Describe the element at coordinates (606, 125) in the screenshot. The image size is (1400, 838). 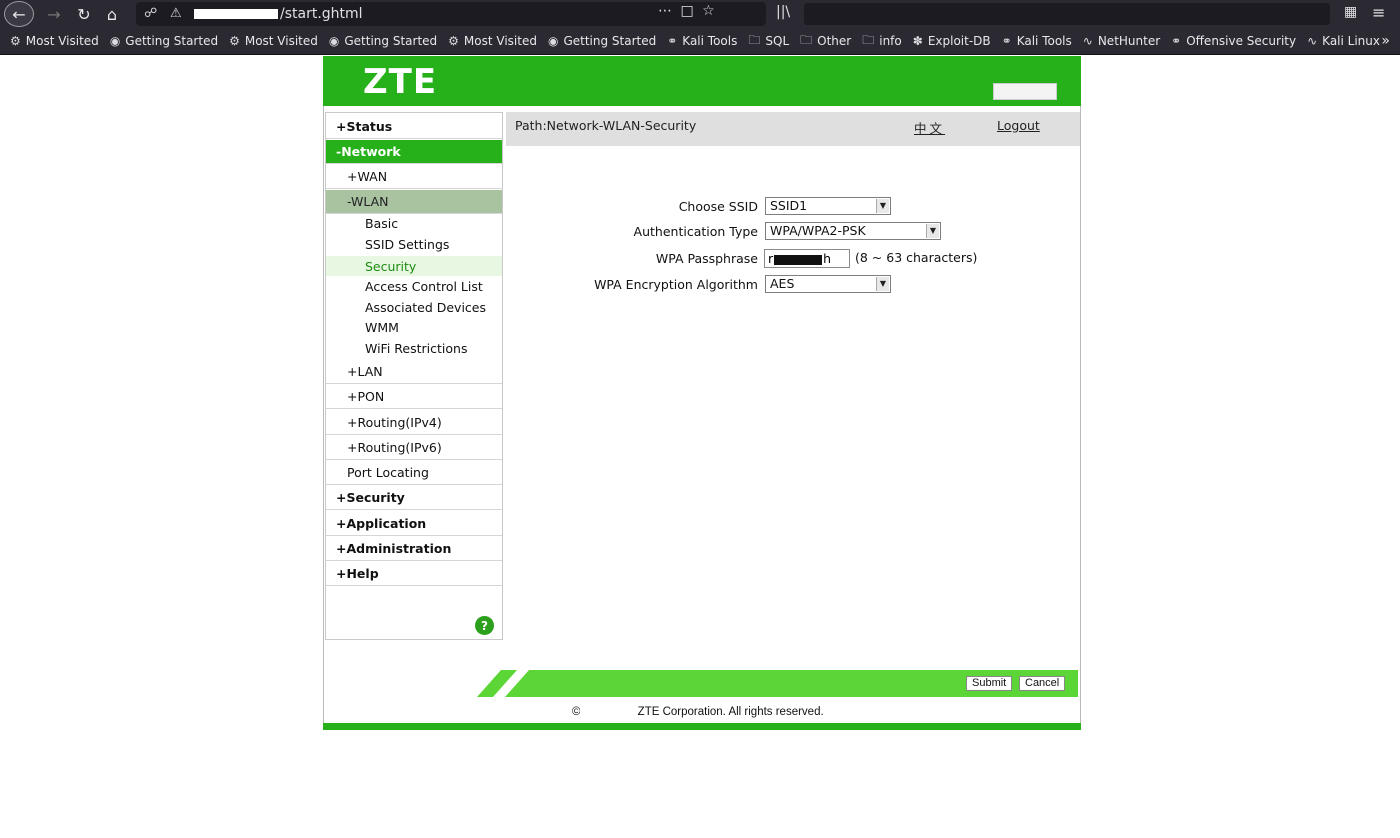
I see `breadcrumb: Path:Network-WLAN-Security` at that location.